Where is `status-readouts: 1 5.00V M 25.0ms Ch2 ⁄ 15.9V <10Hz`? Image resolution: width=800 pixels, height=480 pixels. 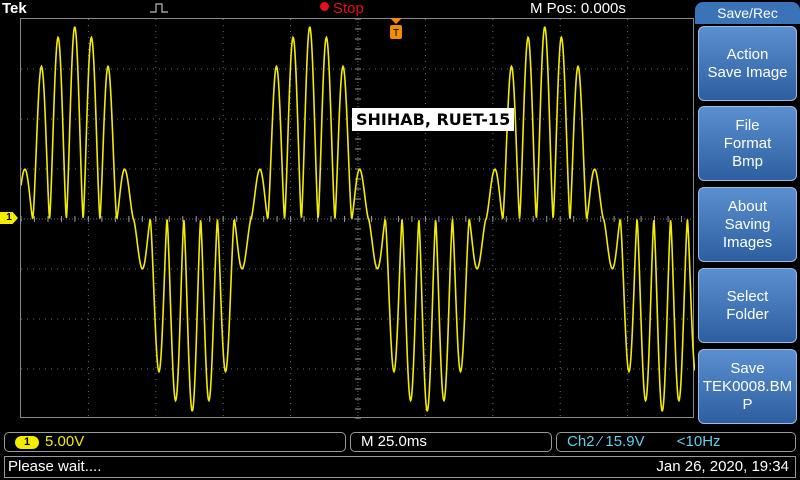
status-readouts: 1 5.00V M 25.0ms Ch2 ⁄ 15.9V <10Hz is located at coordinates (400, 442).